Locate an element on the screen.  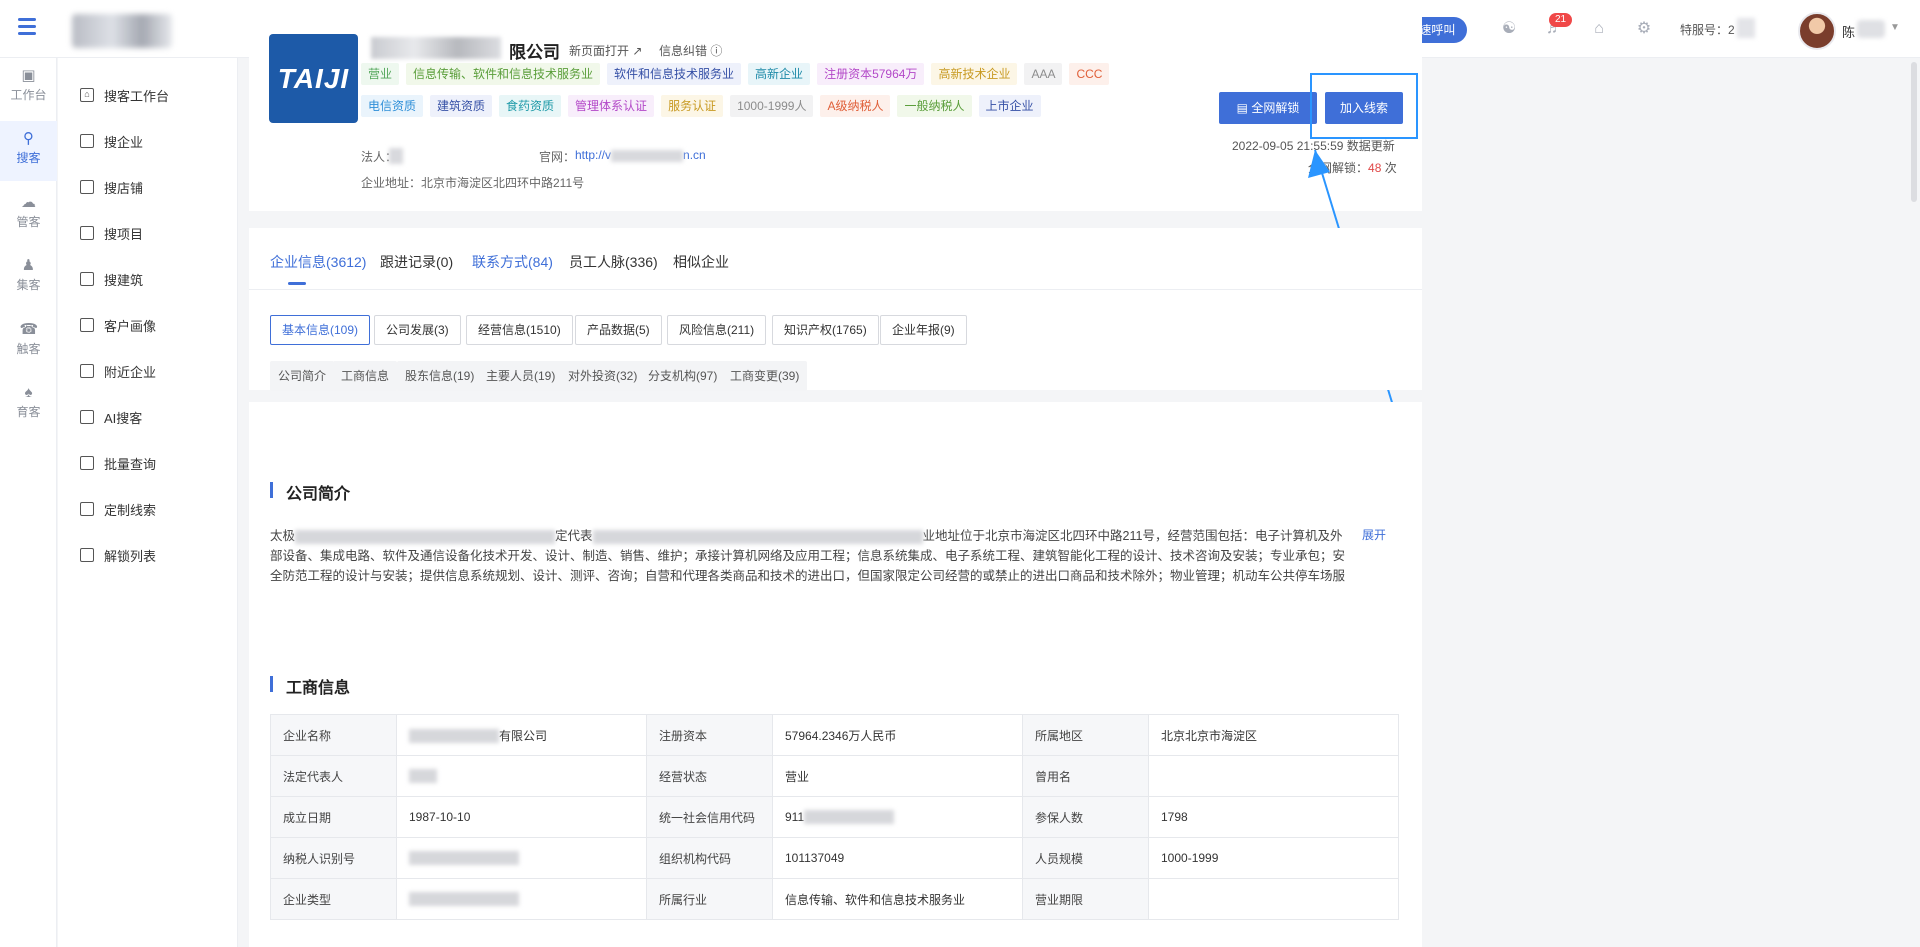
table-value-cell: 57964.2346万人民币 is located at coordinates (897, 735).